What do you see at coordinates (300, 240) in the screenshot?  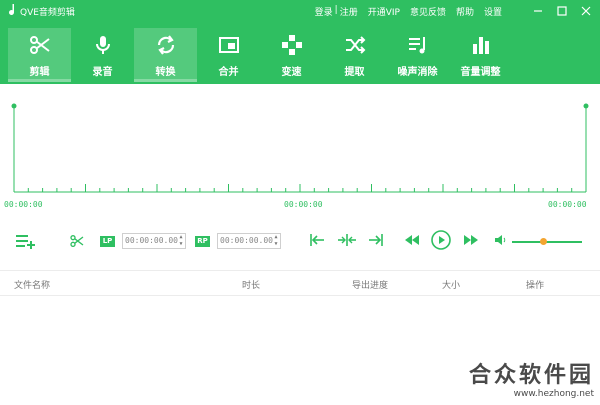 I see `control-bar: LP 00:00:00.00 ▲ ▼ RP 00:00:00.00 ▲ ▼` at bounding box center [300, 240].